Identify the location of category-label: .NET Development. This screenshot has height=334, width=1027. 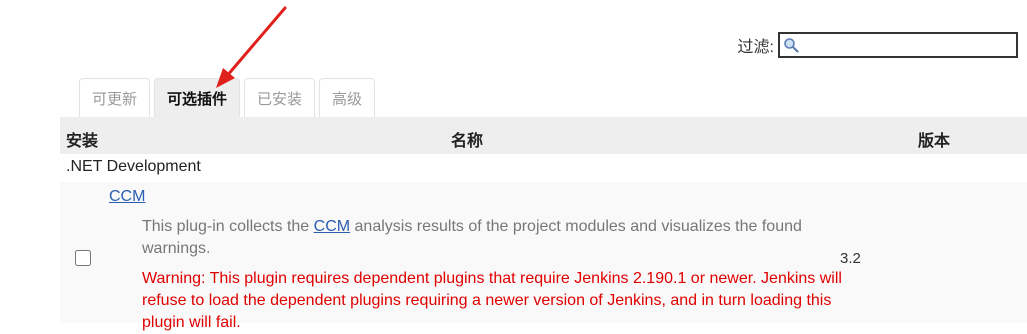
(133, 166).